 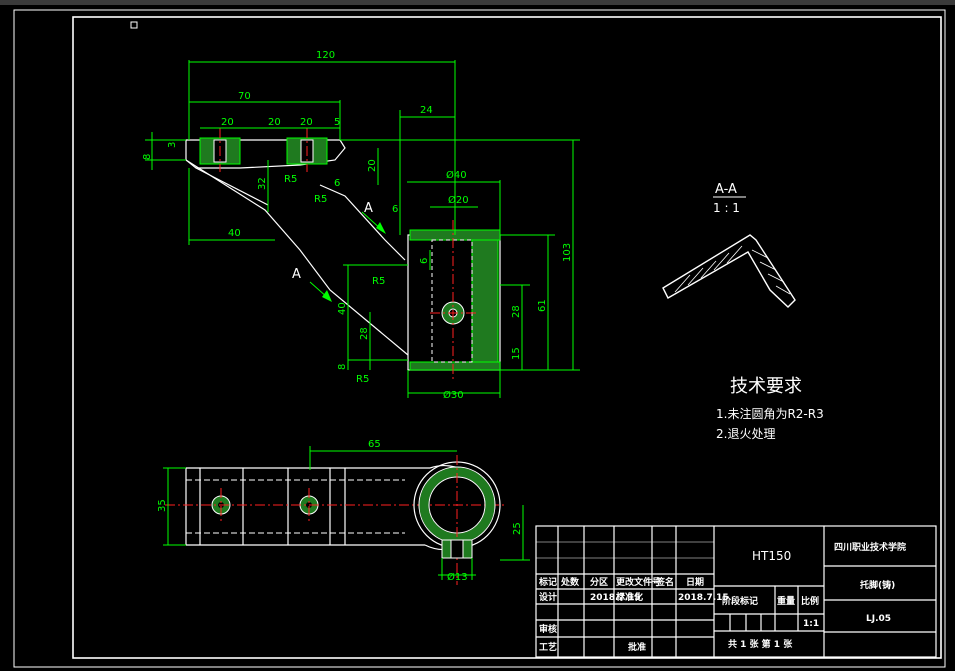 What do you see at coordinates (477, 2) in the screenshot?
I see `window-top-bar` at bounding box center [477, 2].